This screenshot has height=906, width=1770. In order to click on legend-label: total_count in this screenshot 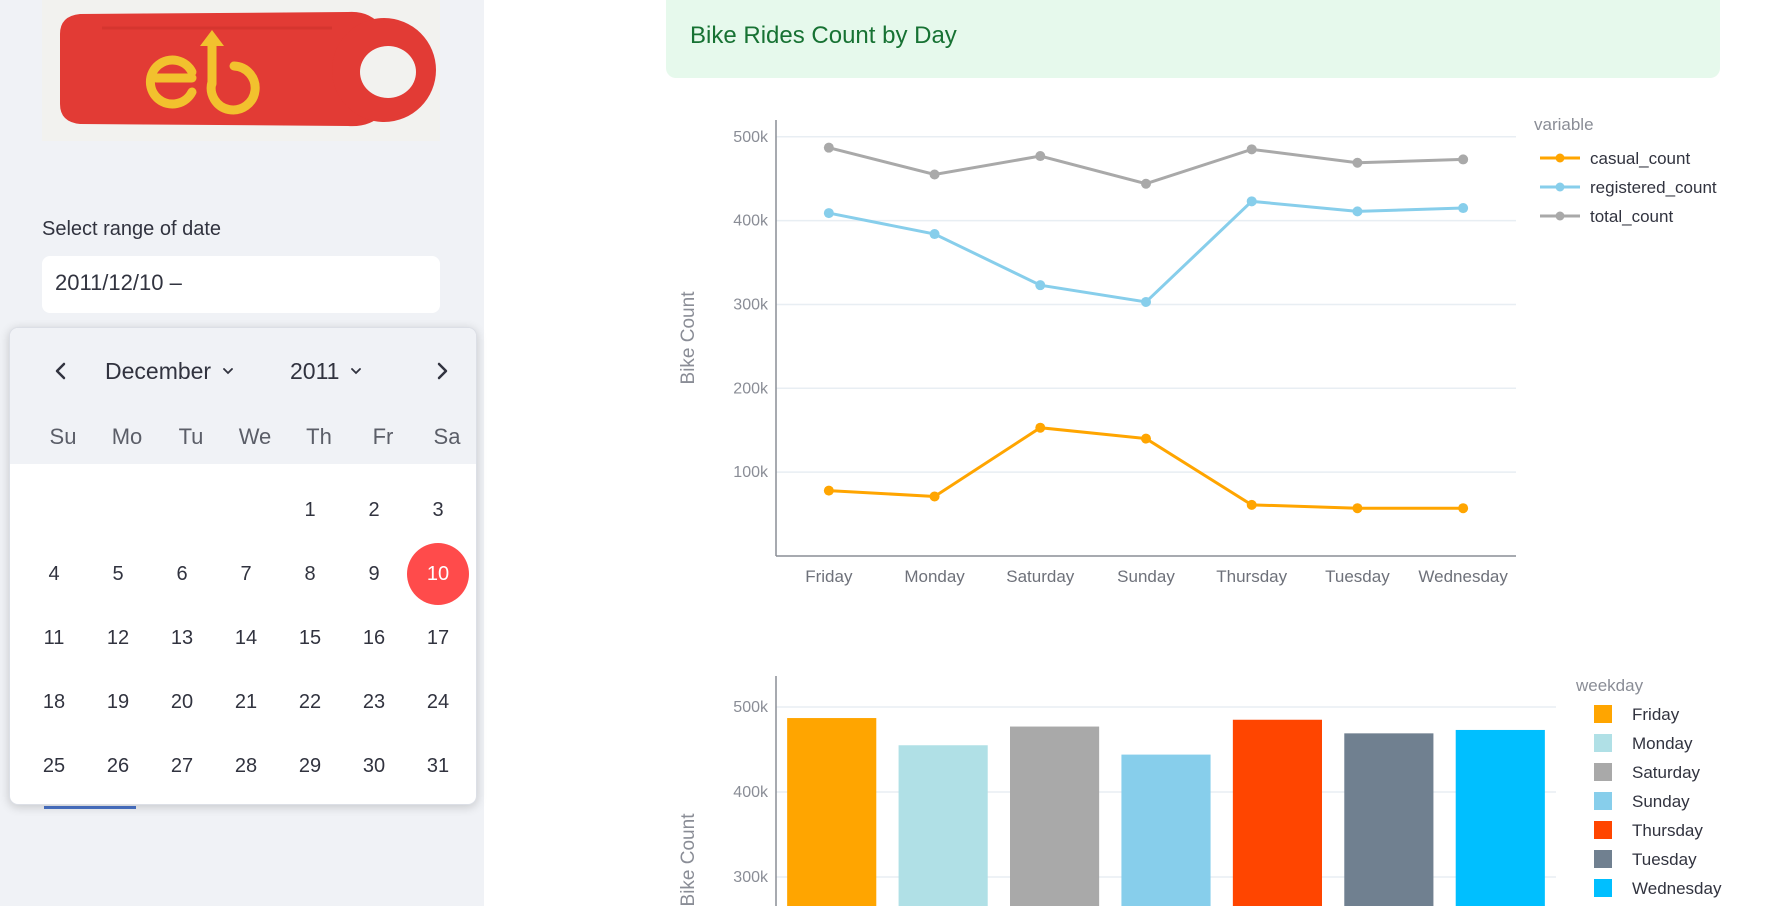, I will do `click(1631, 216)`.